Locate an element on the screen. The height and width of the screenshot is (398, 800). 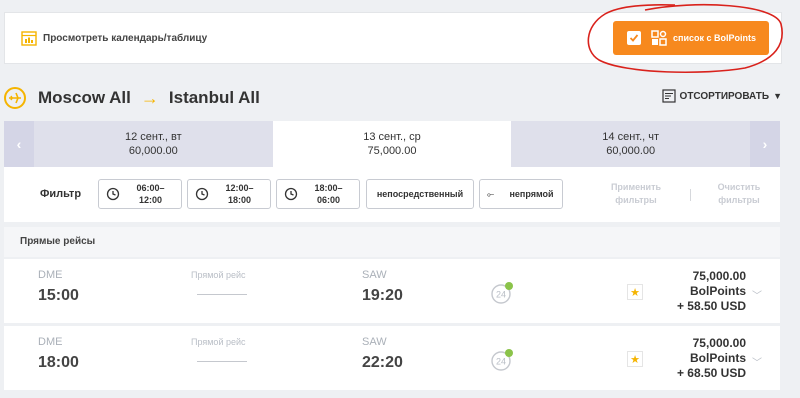
date-option-selected: 13 сент., ср 75,000.00 is located at coordinates (392, 144).